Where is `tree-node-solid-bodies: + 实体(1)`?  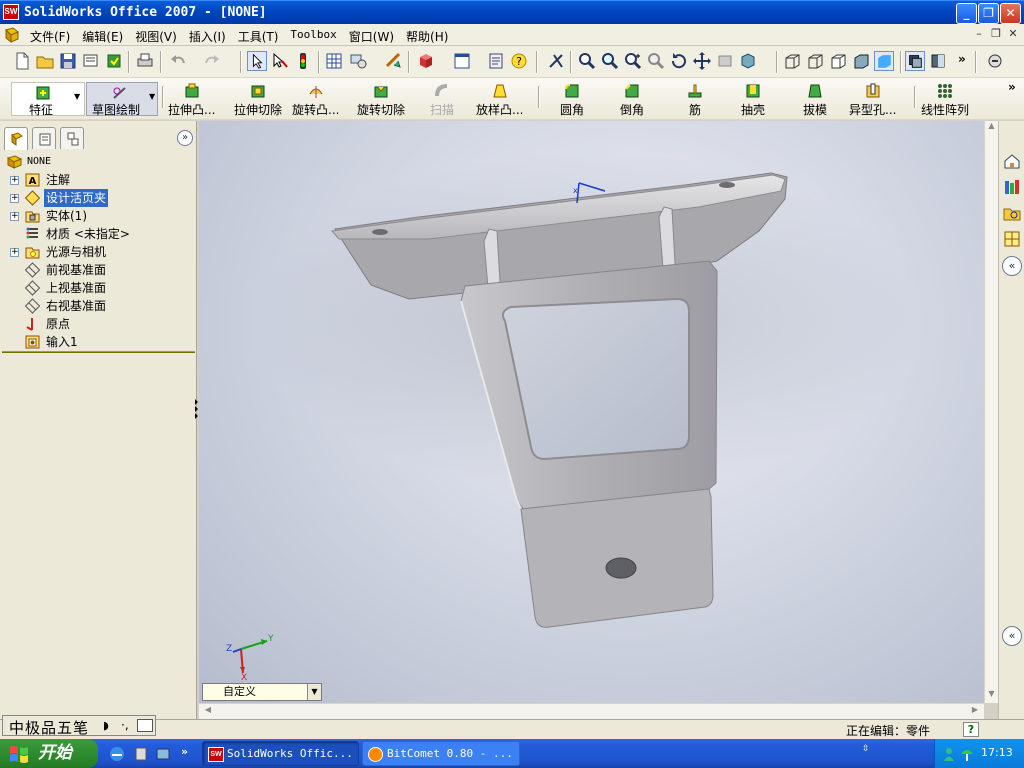 tree-node-solid-bodies: + 实体(1) is located at coordinates (98, 216).